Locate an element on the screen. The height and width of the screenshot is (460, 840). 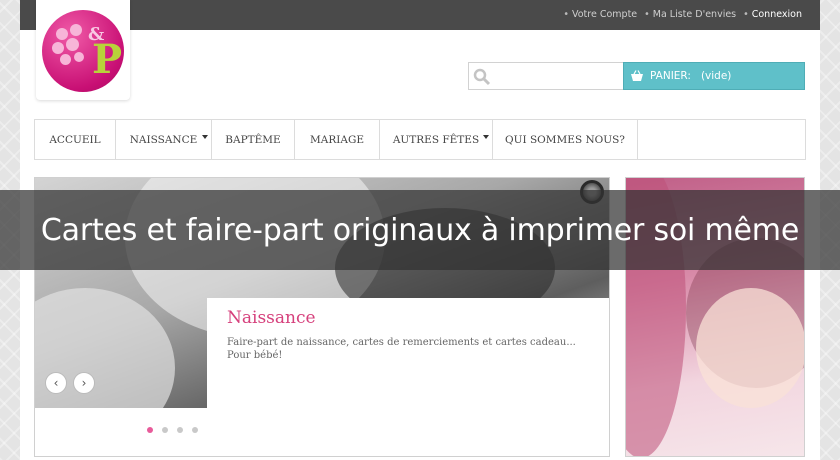
slider-prev-button: ‹ is located at coordinates (56, 383).